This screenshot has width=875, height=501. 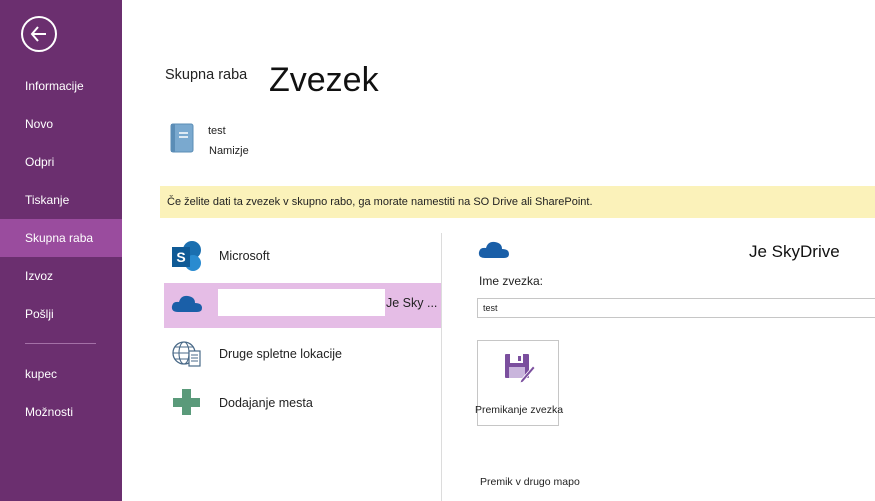 I want to click on sidebar-item-izvoz: Izvoz, so click(x=61, y=276).